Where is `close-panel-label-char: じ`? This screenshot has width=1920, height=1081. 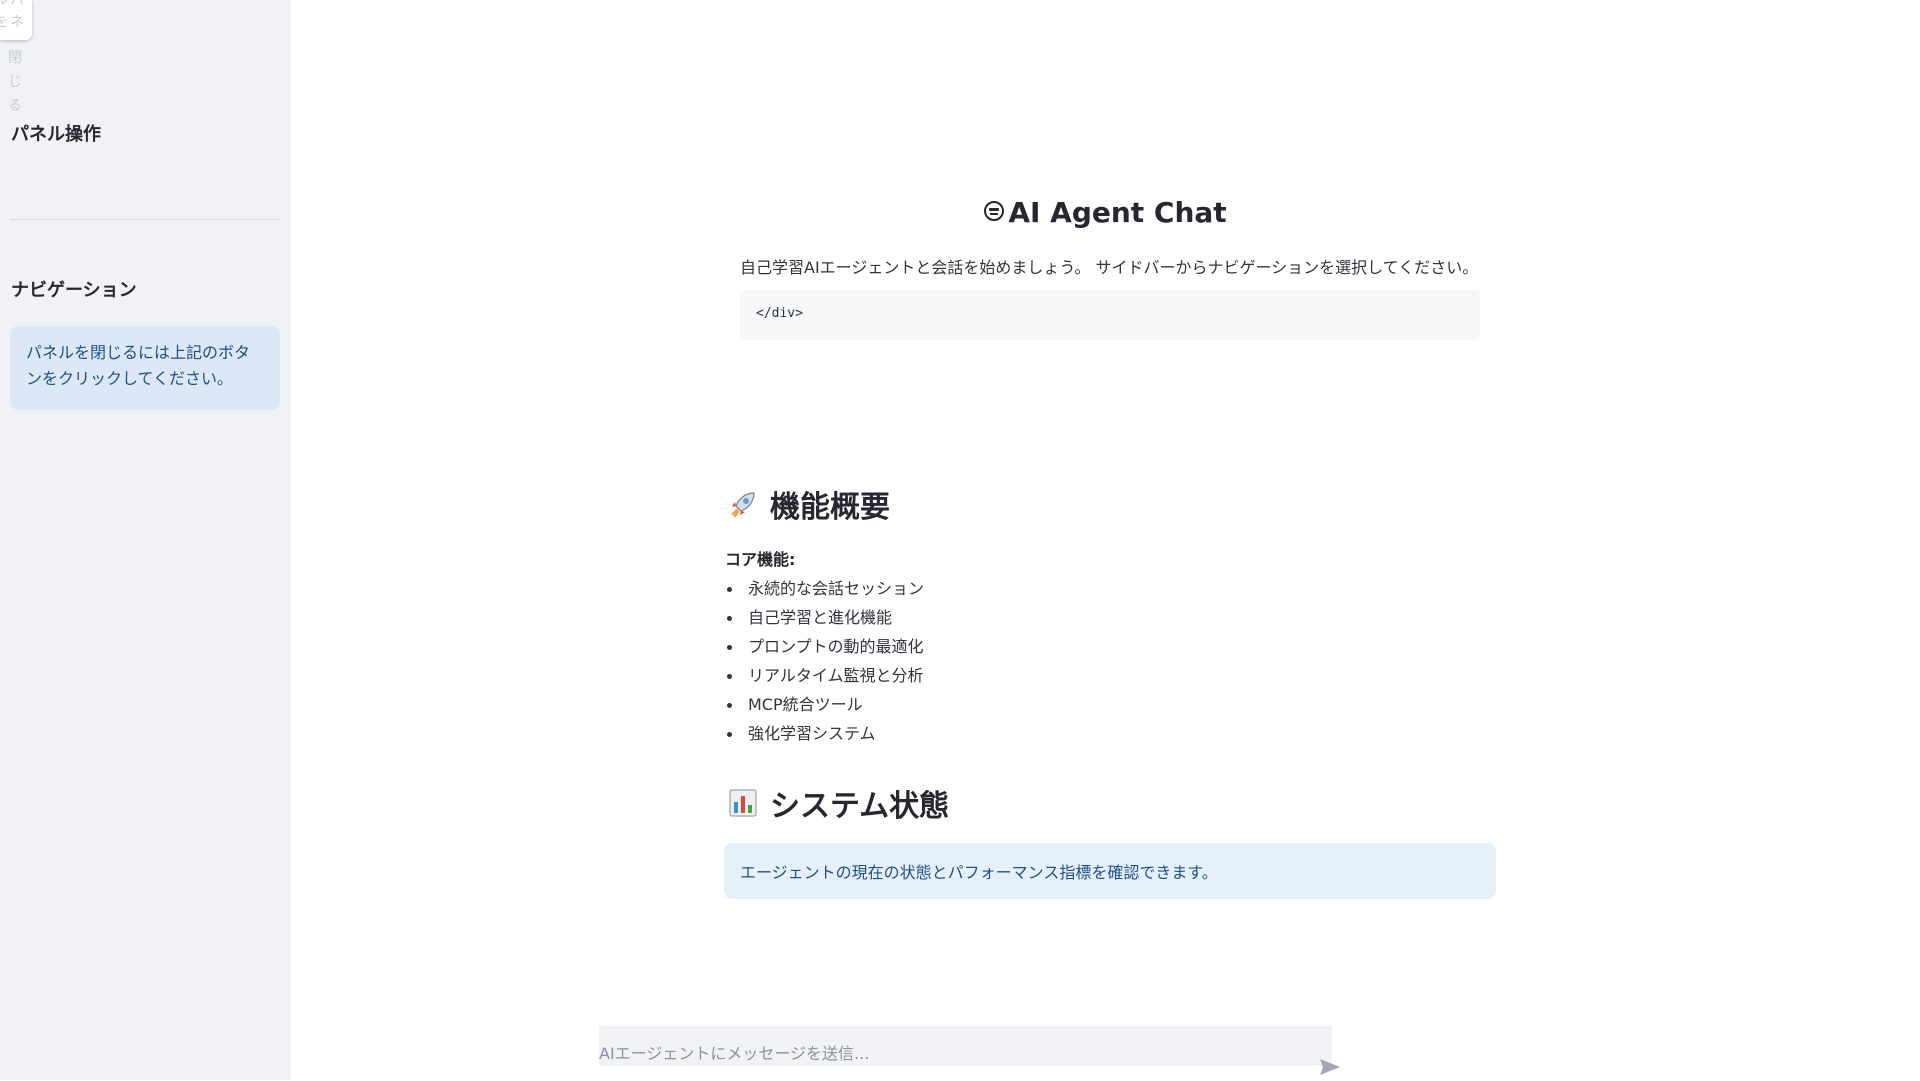
close-panel-label-char: じ is located at coordinates (15, 82).